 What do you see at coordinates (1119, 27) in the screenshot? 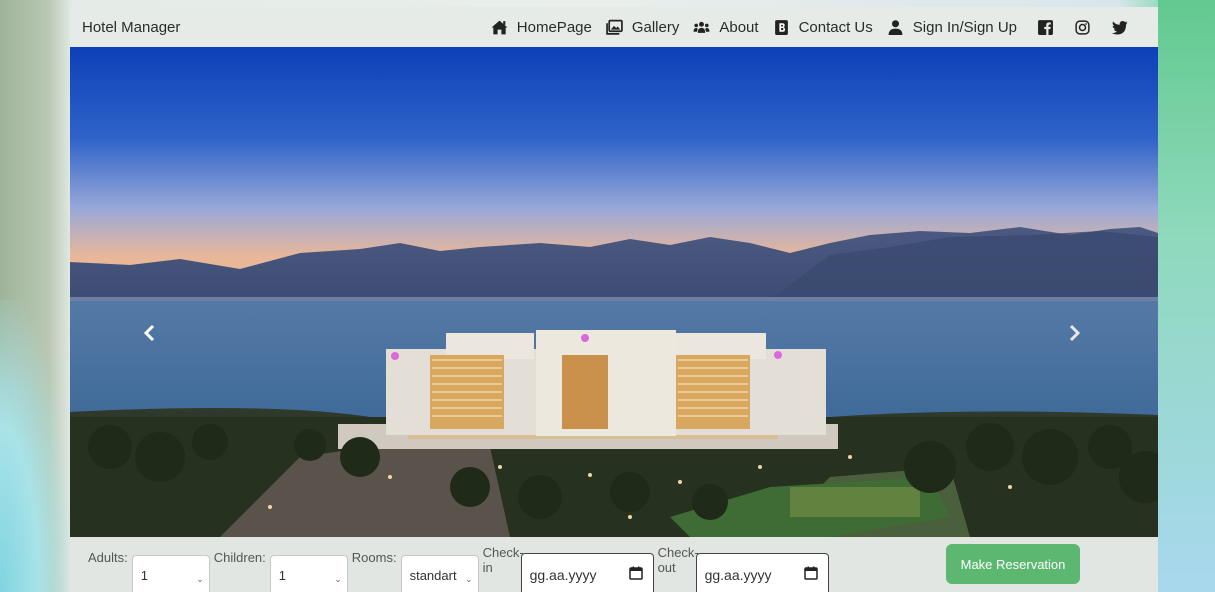
I see `twitter-icon` at bounding box center [1119, 27].